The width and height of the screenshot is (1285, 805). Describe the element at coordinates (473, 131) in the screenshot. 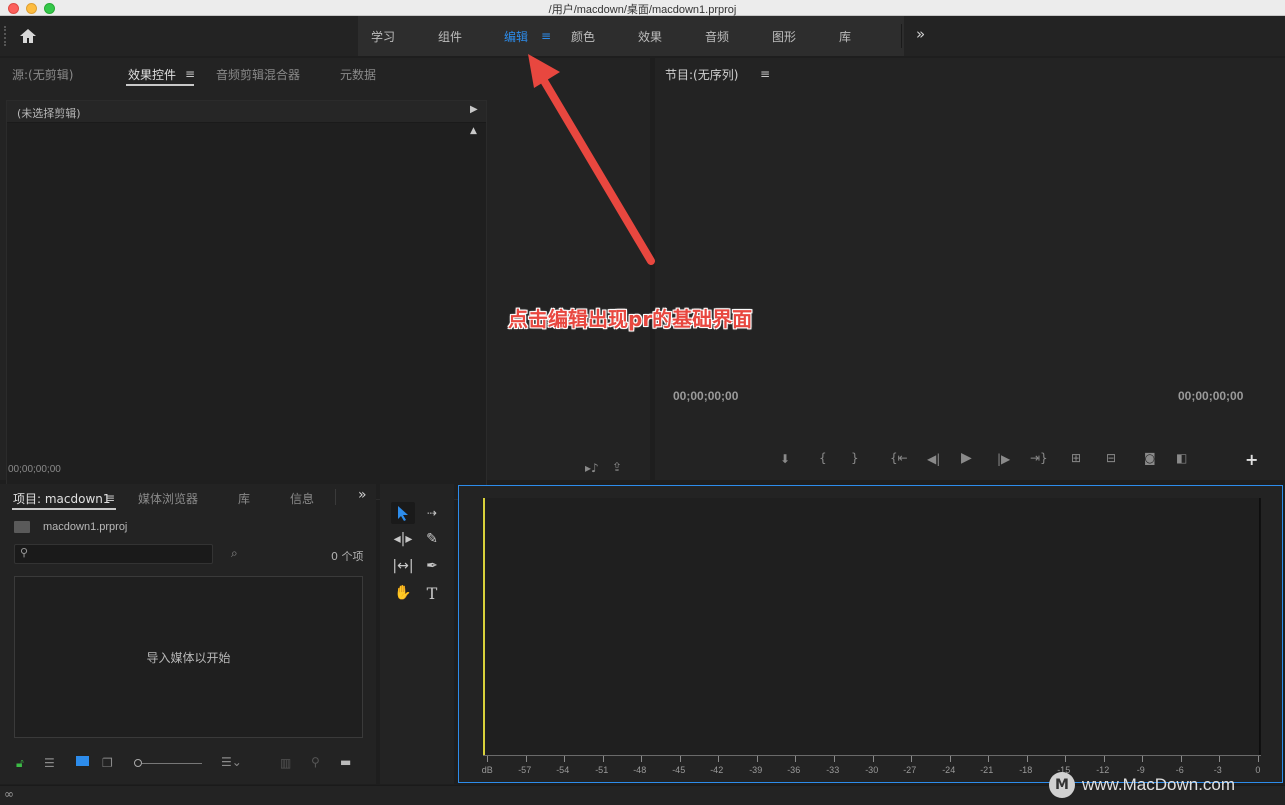

I see `scroll-up-icon: ▲` at that location.